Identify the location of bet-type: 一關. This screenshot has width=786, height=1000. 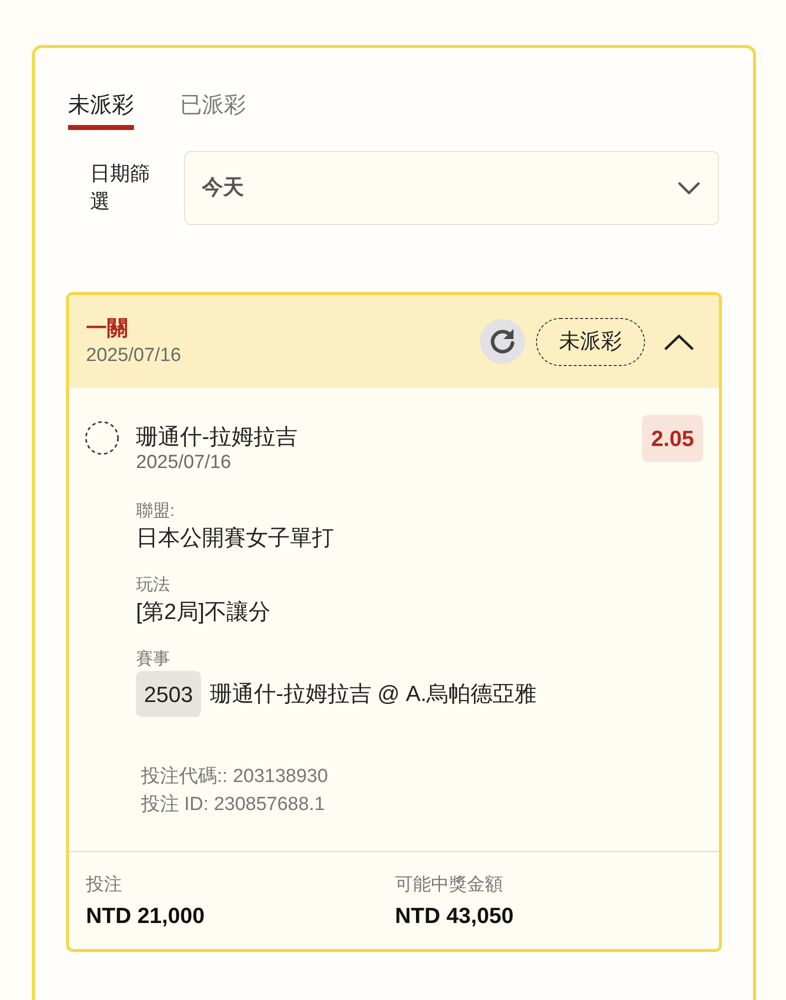
(107, 329).